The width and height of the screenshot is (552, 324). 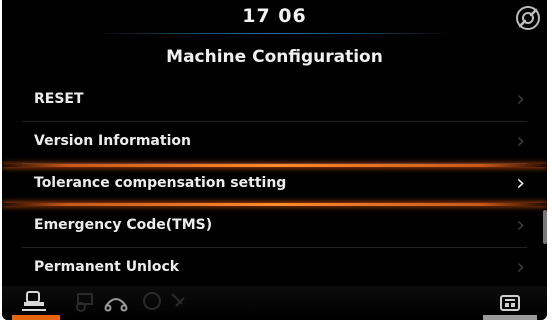 What do you see at coordinates (528, 18) in the screenshot?
I see `tool-gear-icon` at bounding box center [528, 18].